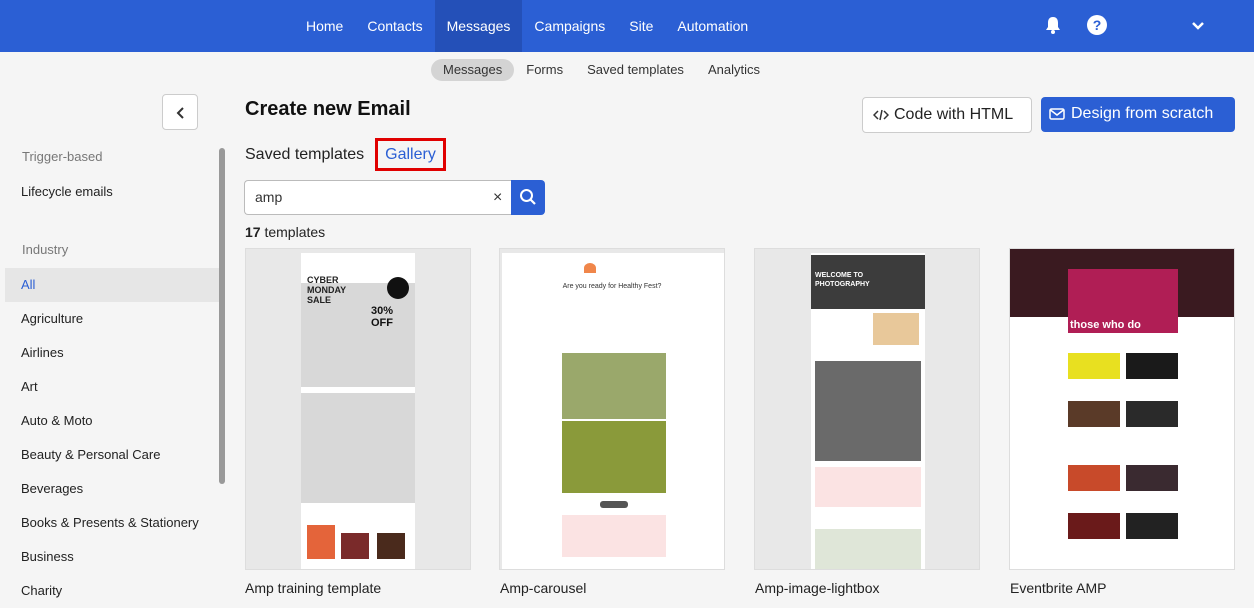  What do you see at coordinates (569, 26) in the screenshot?
I see `nav-campaigns: Campaigns` at bounding box center [569, 26].